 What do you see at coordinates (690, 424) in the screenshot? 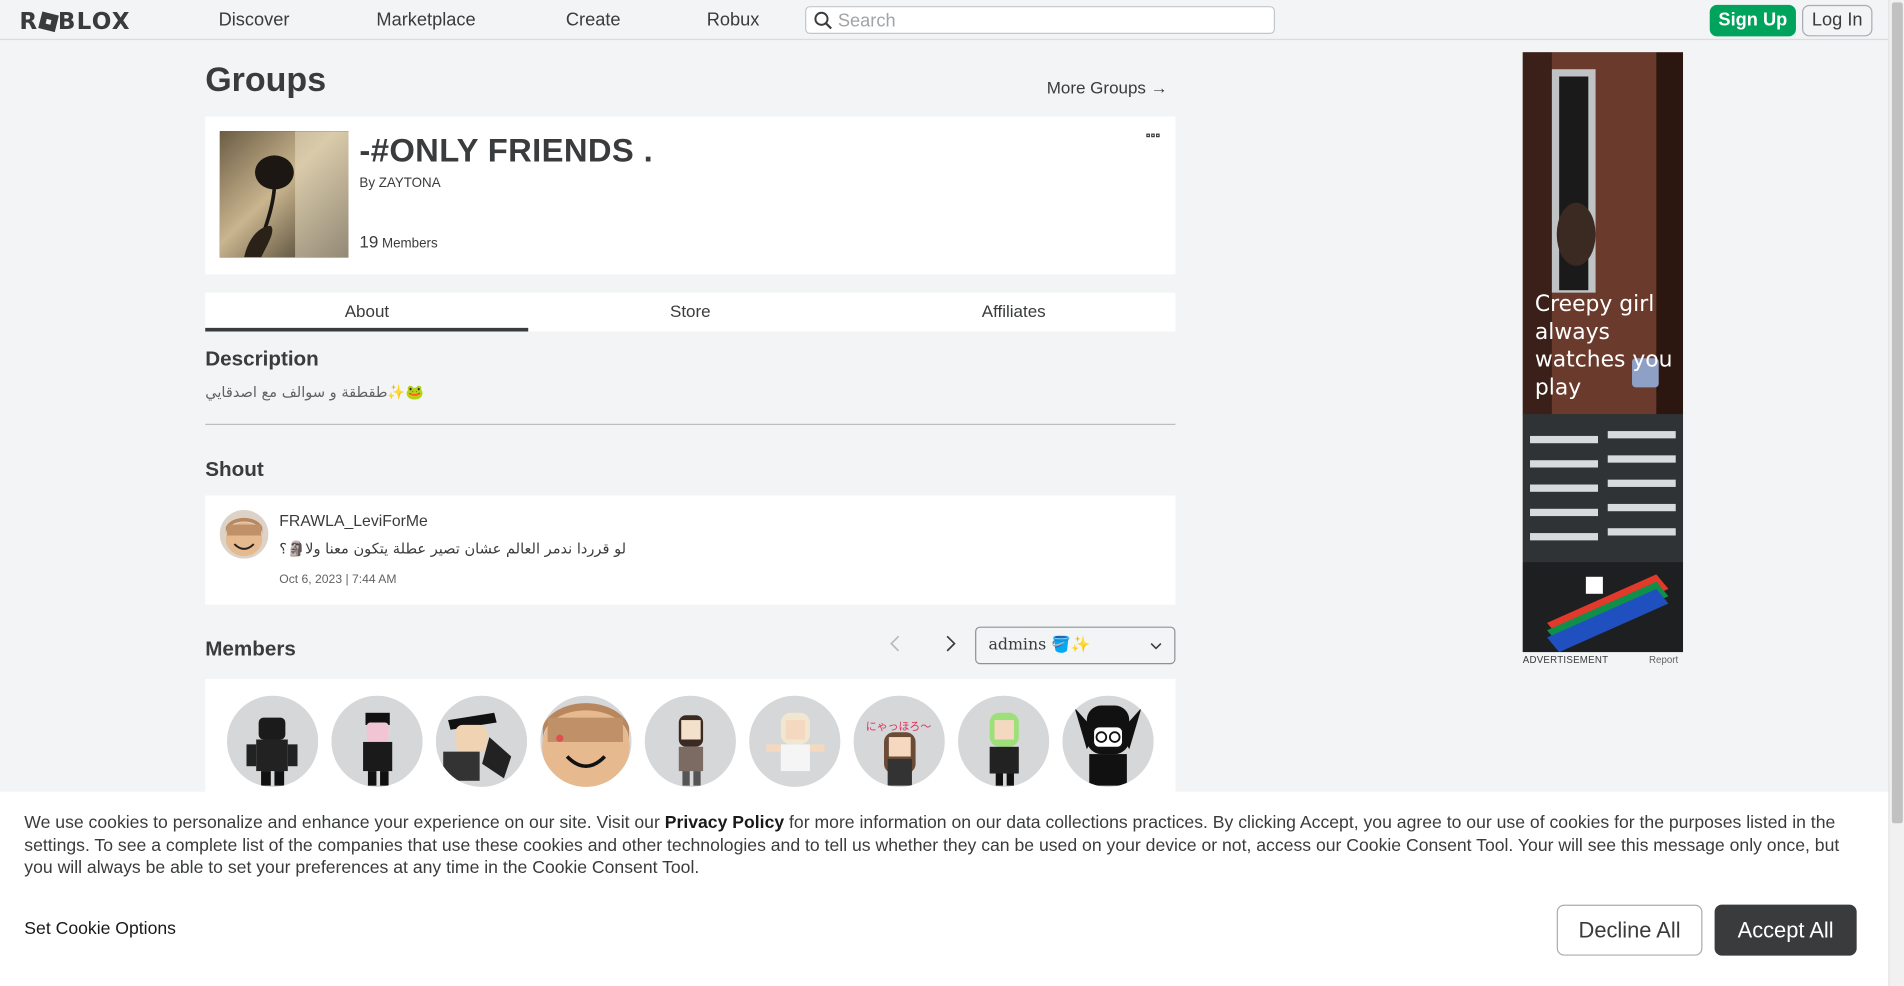
I see `section-divider` at bounding box center [690, 424].